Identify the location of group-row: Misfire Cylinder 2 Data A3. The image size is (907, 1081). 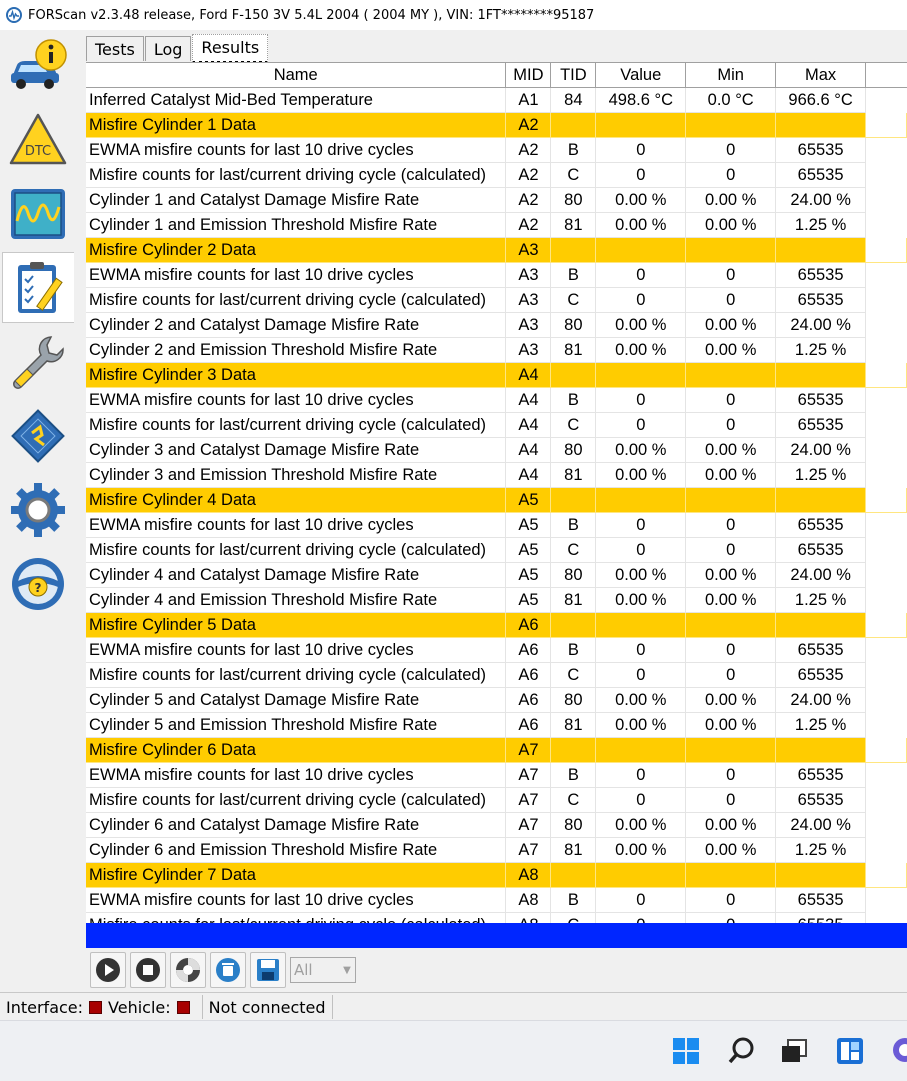
(496, 250).